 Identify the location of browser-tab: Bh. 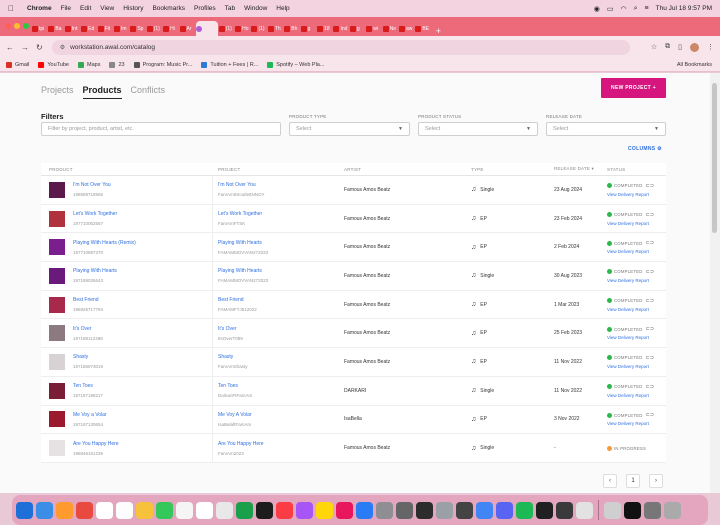
(292, 28).